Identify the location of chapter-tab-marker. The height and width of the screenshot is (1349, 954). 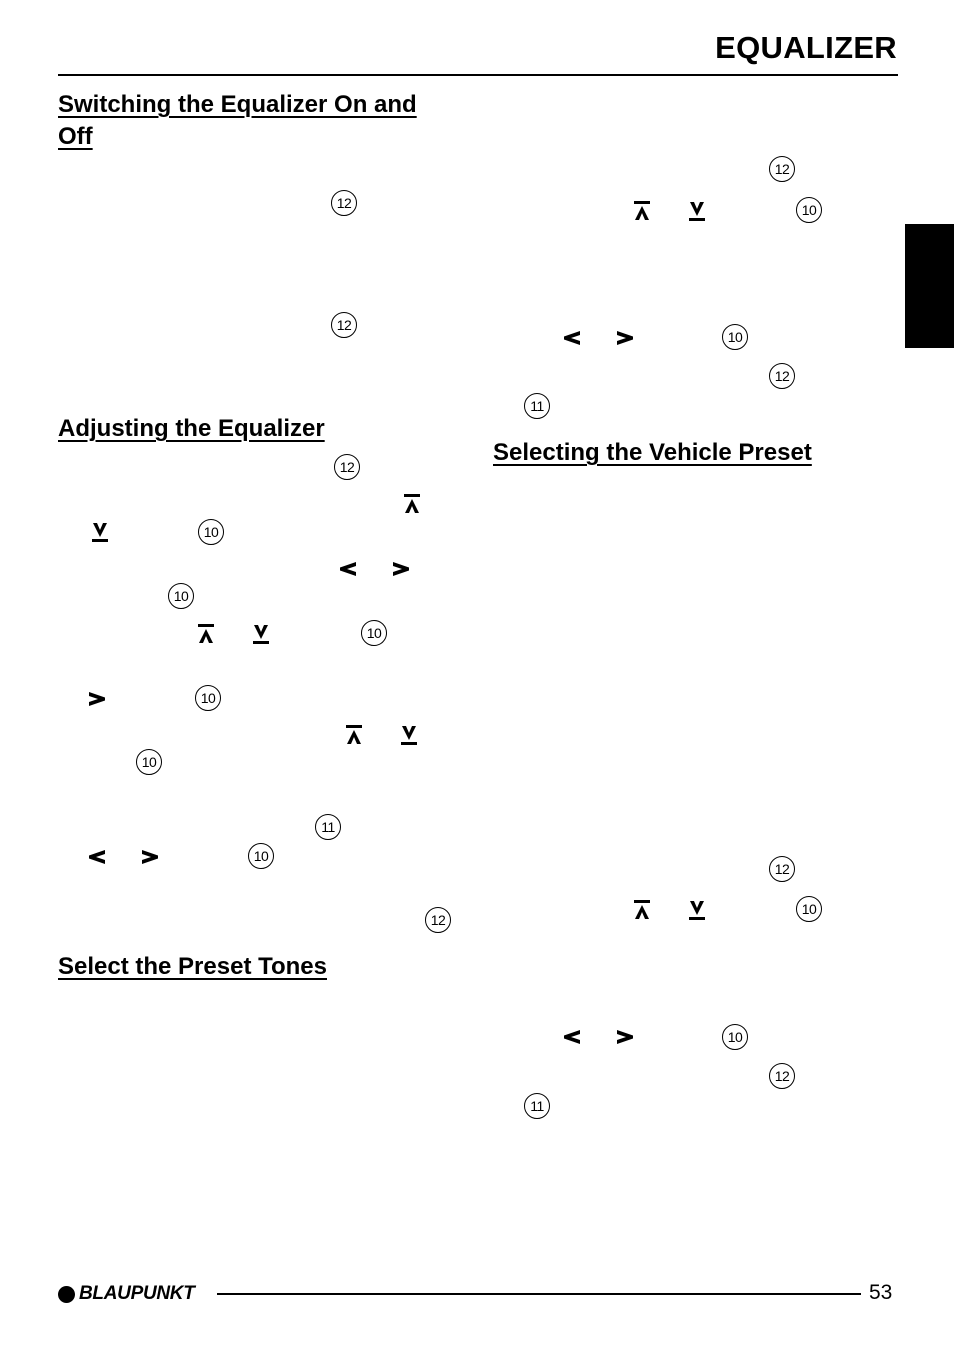
(929, 286).